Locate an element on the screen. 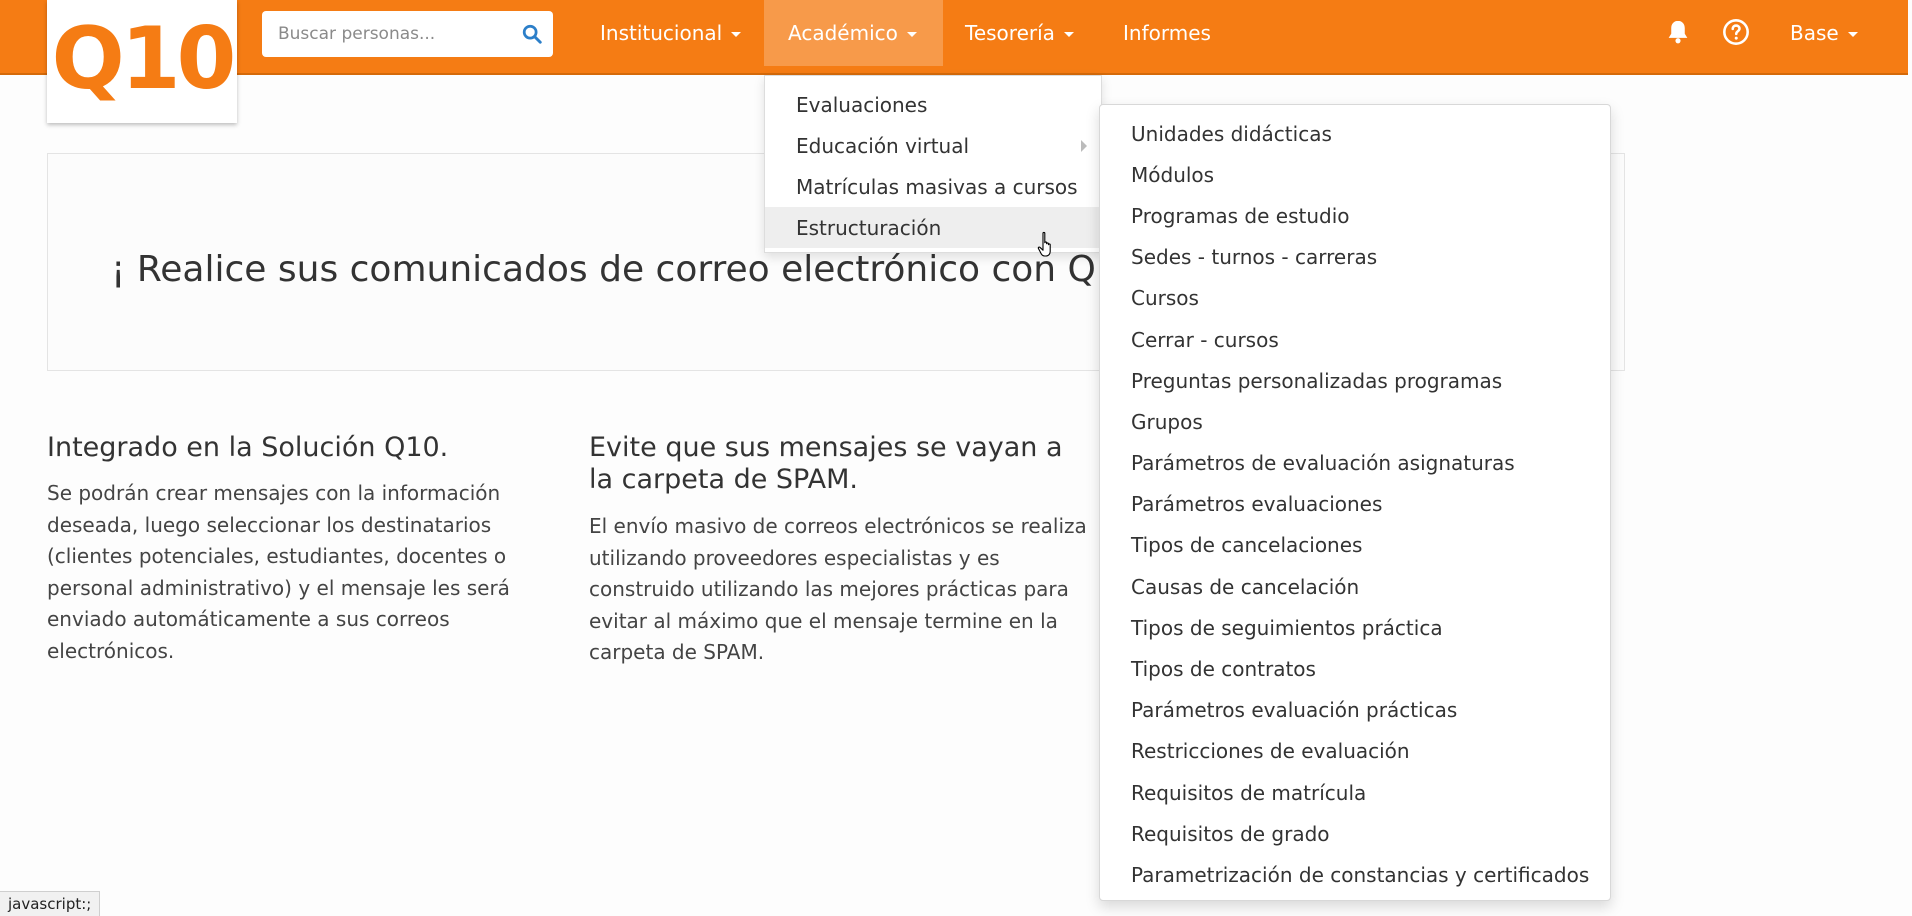 The width and height of the screenshot is (1912, 916). submenu-item: Sedes - turnos - carreras is located at coordinates (1355, 257).